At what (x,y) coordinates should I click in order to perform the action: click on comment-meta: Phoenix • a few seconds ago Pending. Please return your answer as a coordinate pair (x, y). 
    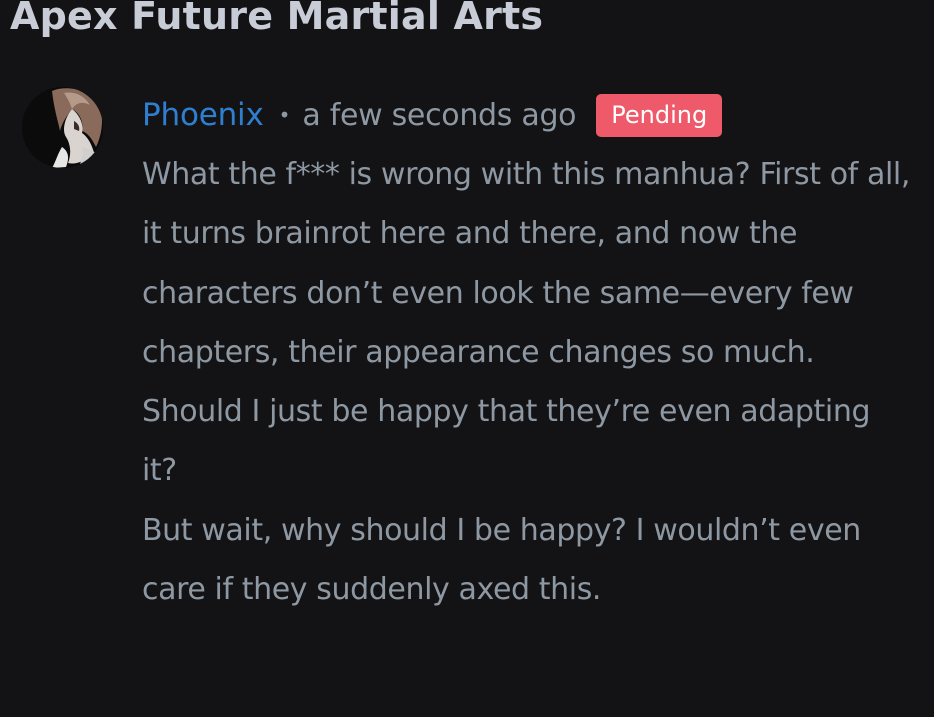
    Looking at the image, I should click on (432, 115).